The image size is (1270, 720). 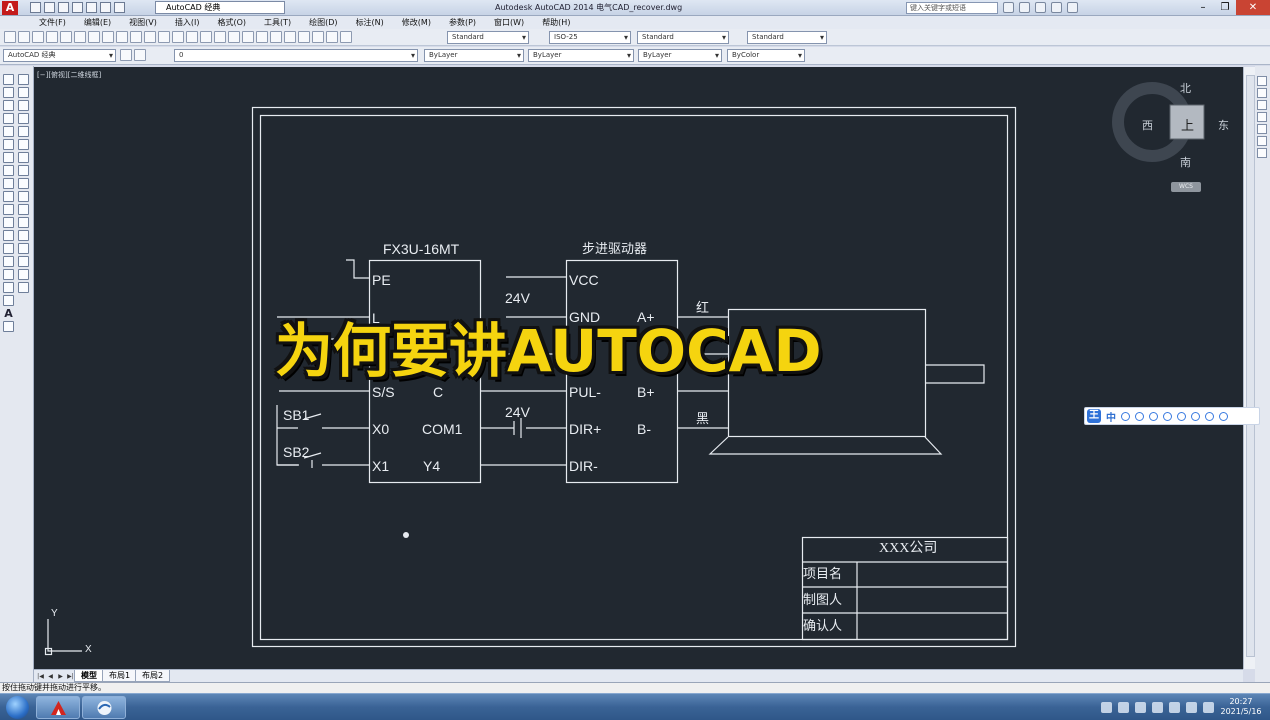 What do you see at coordinates (23, 157) in the screenshot?
I see `rotate-icon` at bounding box center [23, 157].